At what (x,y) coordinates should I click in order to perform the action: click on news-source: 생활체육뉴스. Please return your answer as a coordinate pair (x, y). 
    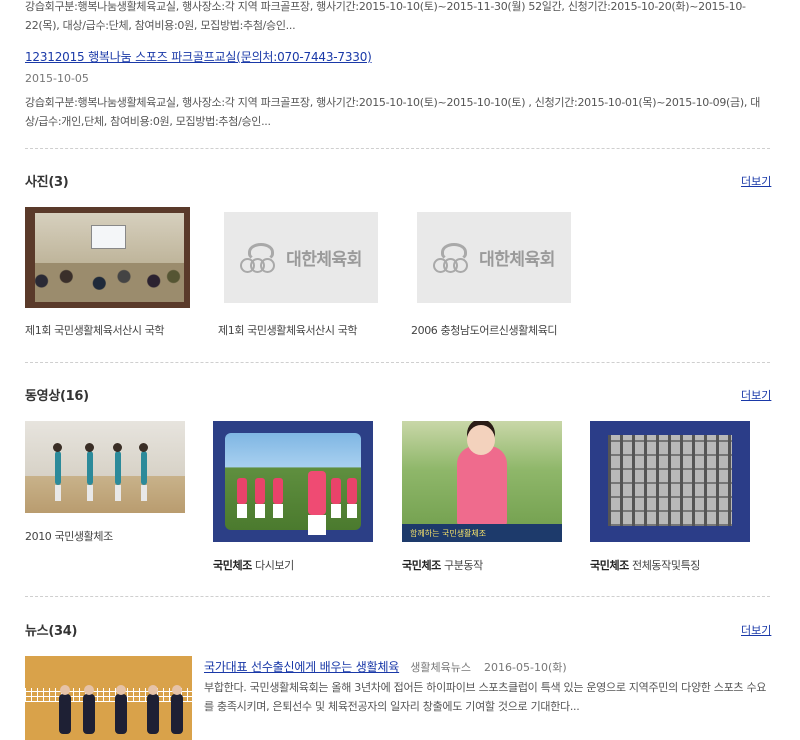
    Looking at the image, I should click on (440, 667).